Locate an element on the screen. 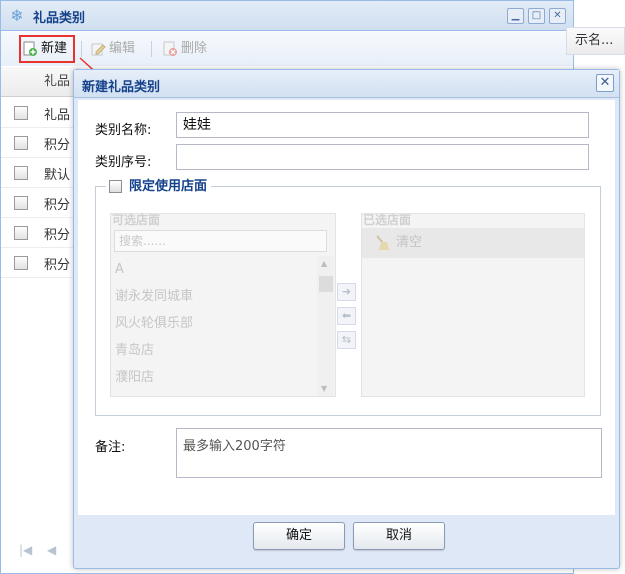 The image size is (625, 574). new-document-icon is located at coordinates (30, 48).